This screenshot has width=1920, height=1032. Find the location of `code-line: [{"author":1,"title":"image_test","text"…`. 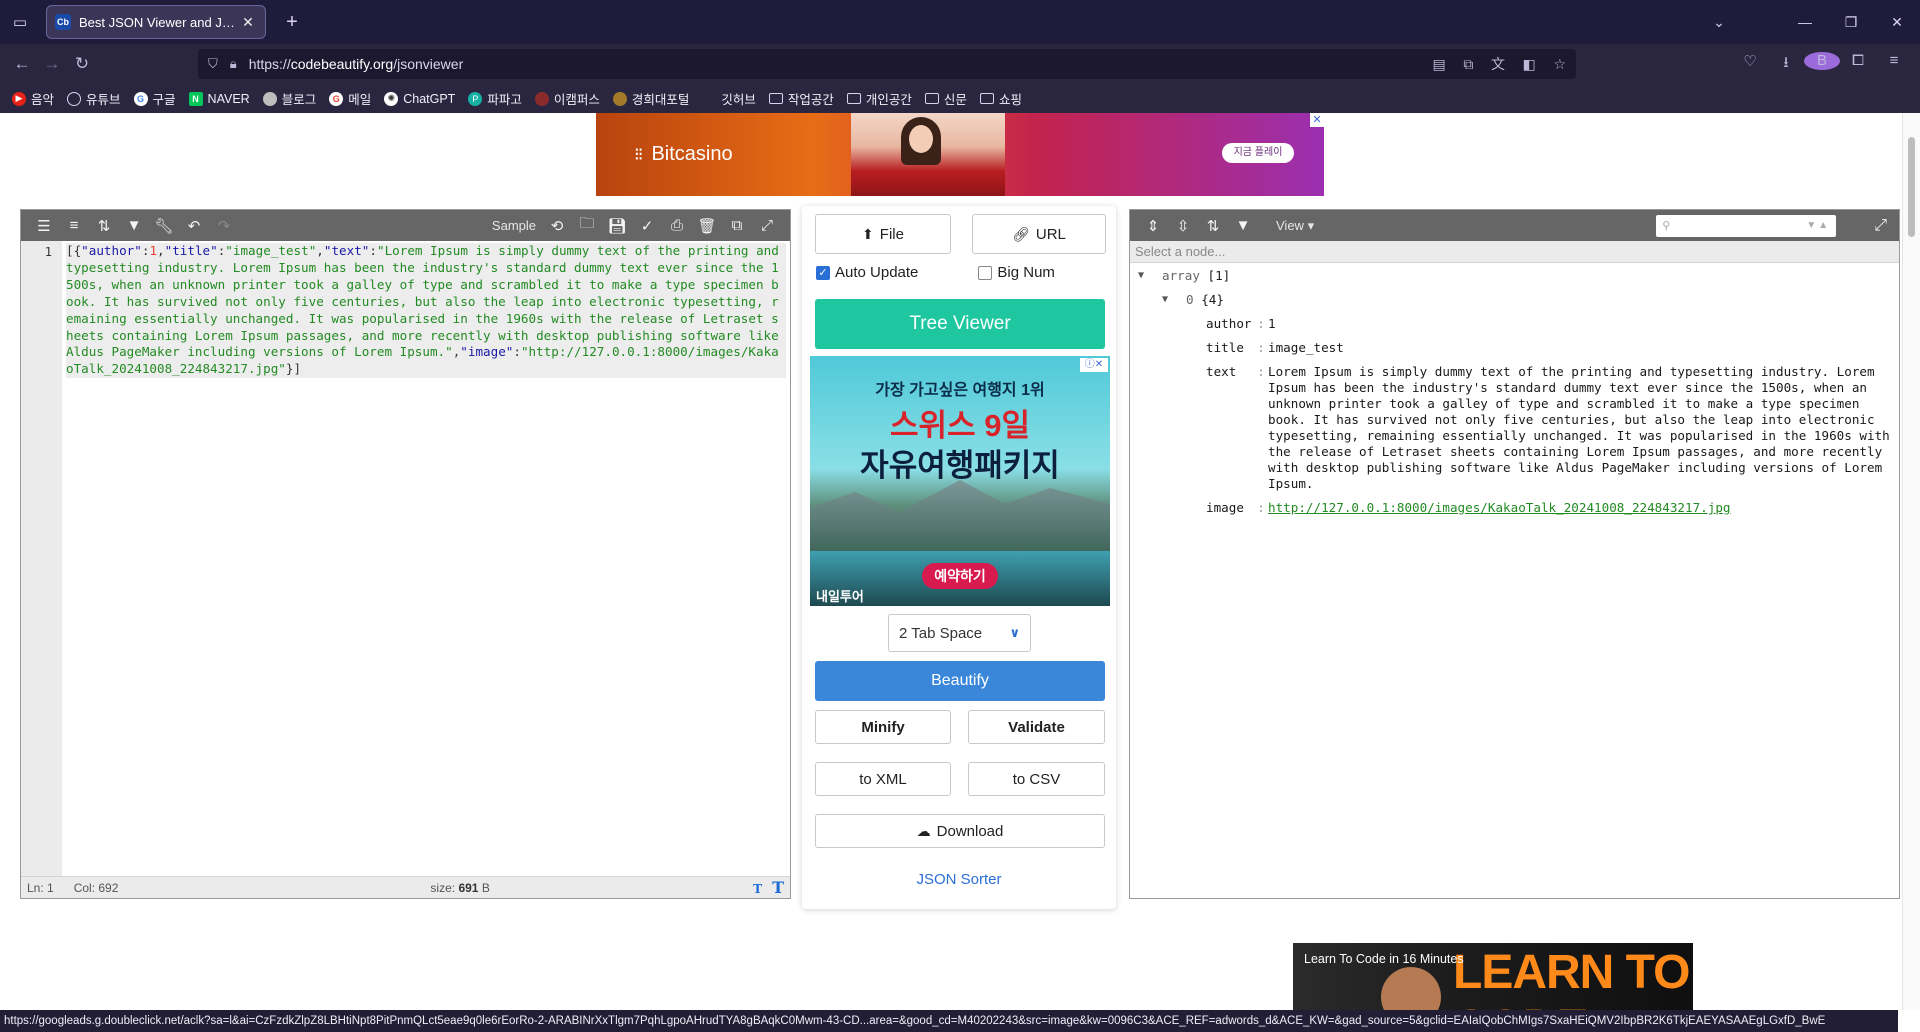

code-line: [{"author":1,"title":"image_test","text"… is located at coordinates (426, 311).